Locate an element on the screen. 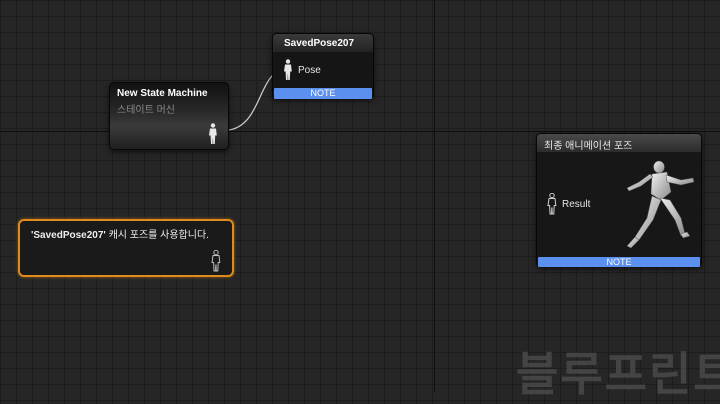 The width and height of the screenshot is (720, 404). result-pin-label: Result is located at coordinates (576, 204).